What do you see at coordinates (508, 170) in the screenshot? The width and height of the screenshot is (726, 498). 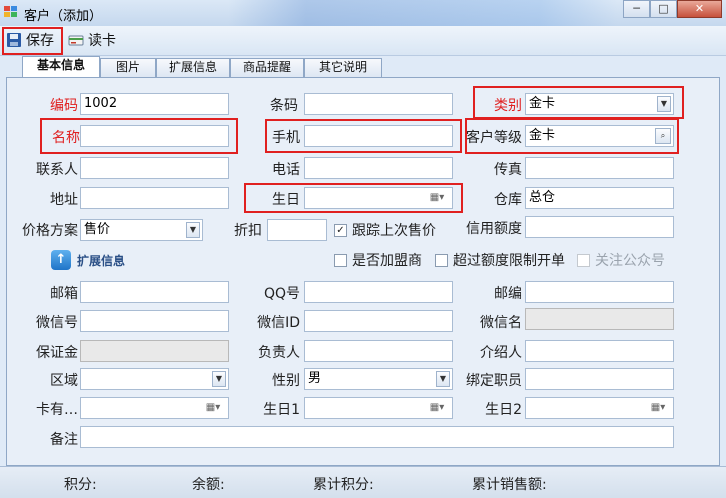 I see `fax-label: 传真` at bounding box center [508, 170].